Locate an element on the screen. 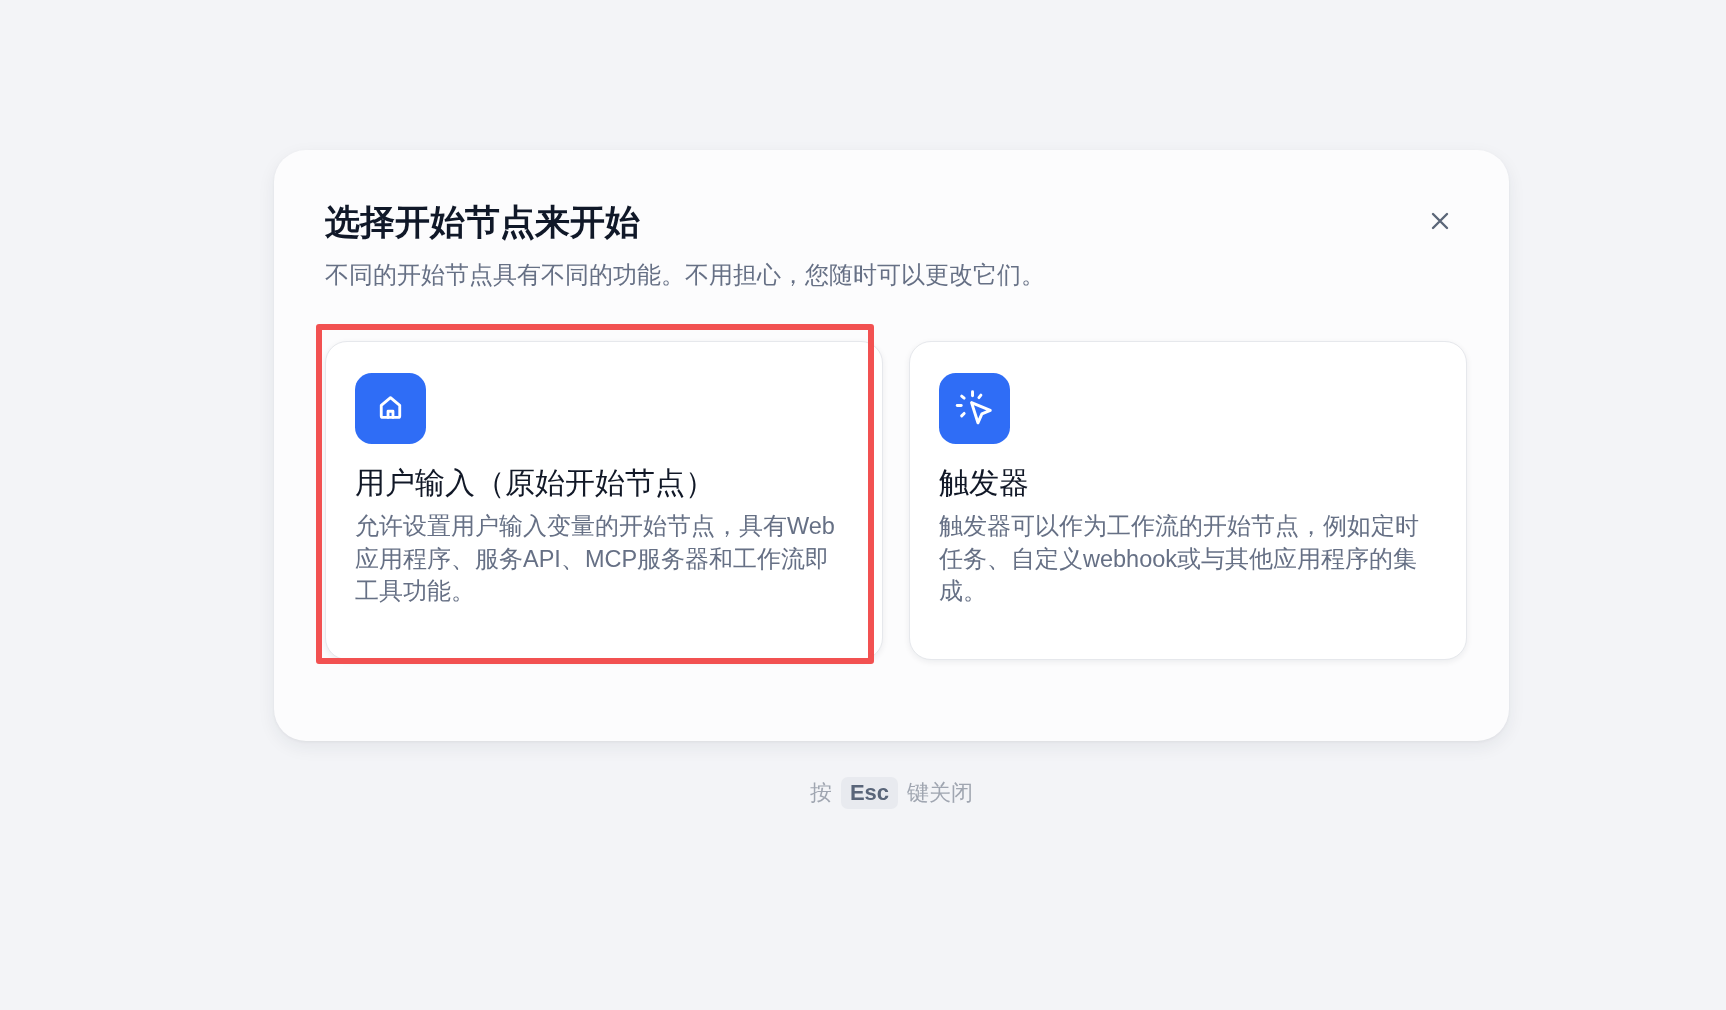 The width and height of the screenshot is (1726, 1010). key-label: Esc is located at coordinates (869, 793).